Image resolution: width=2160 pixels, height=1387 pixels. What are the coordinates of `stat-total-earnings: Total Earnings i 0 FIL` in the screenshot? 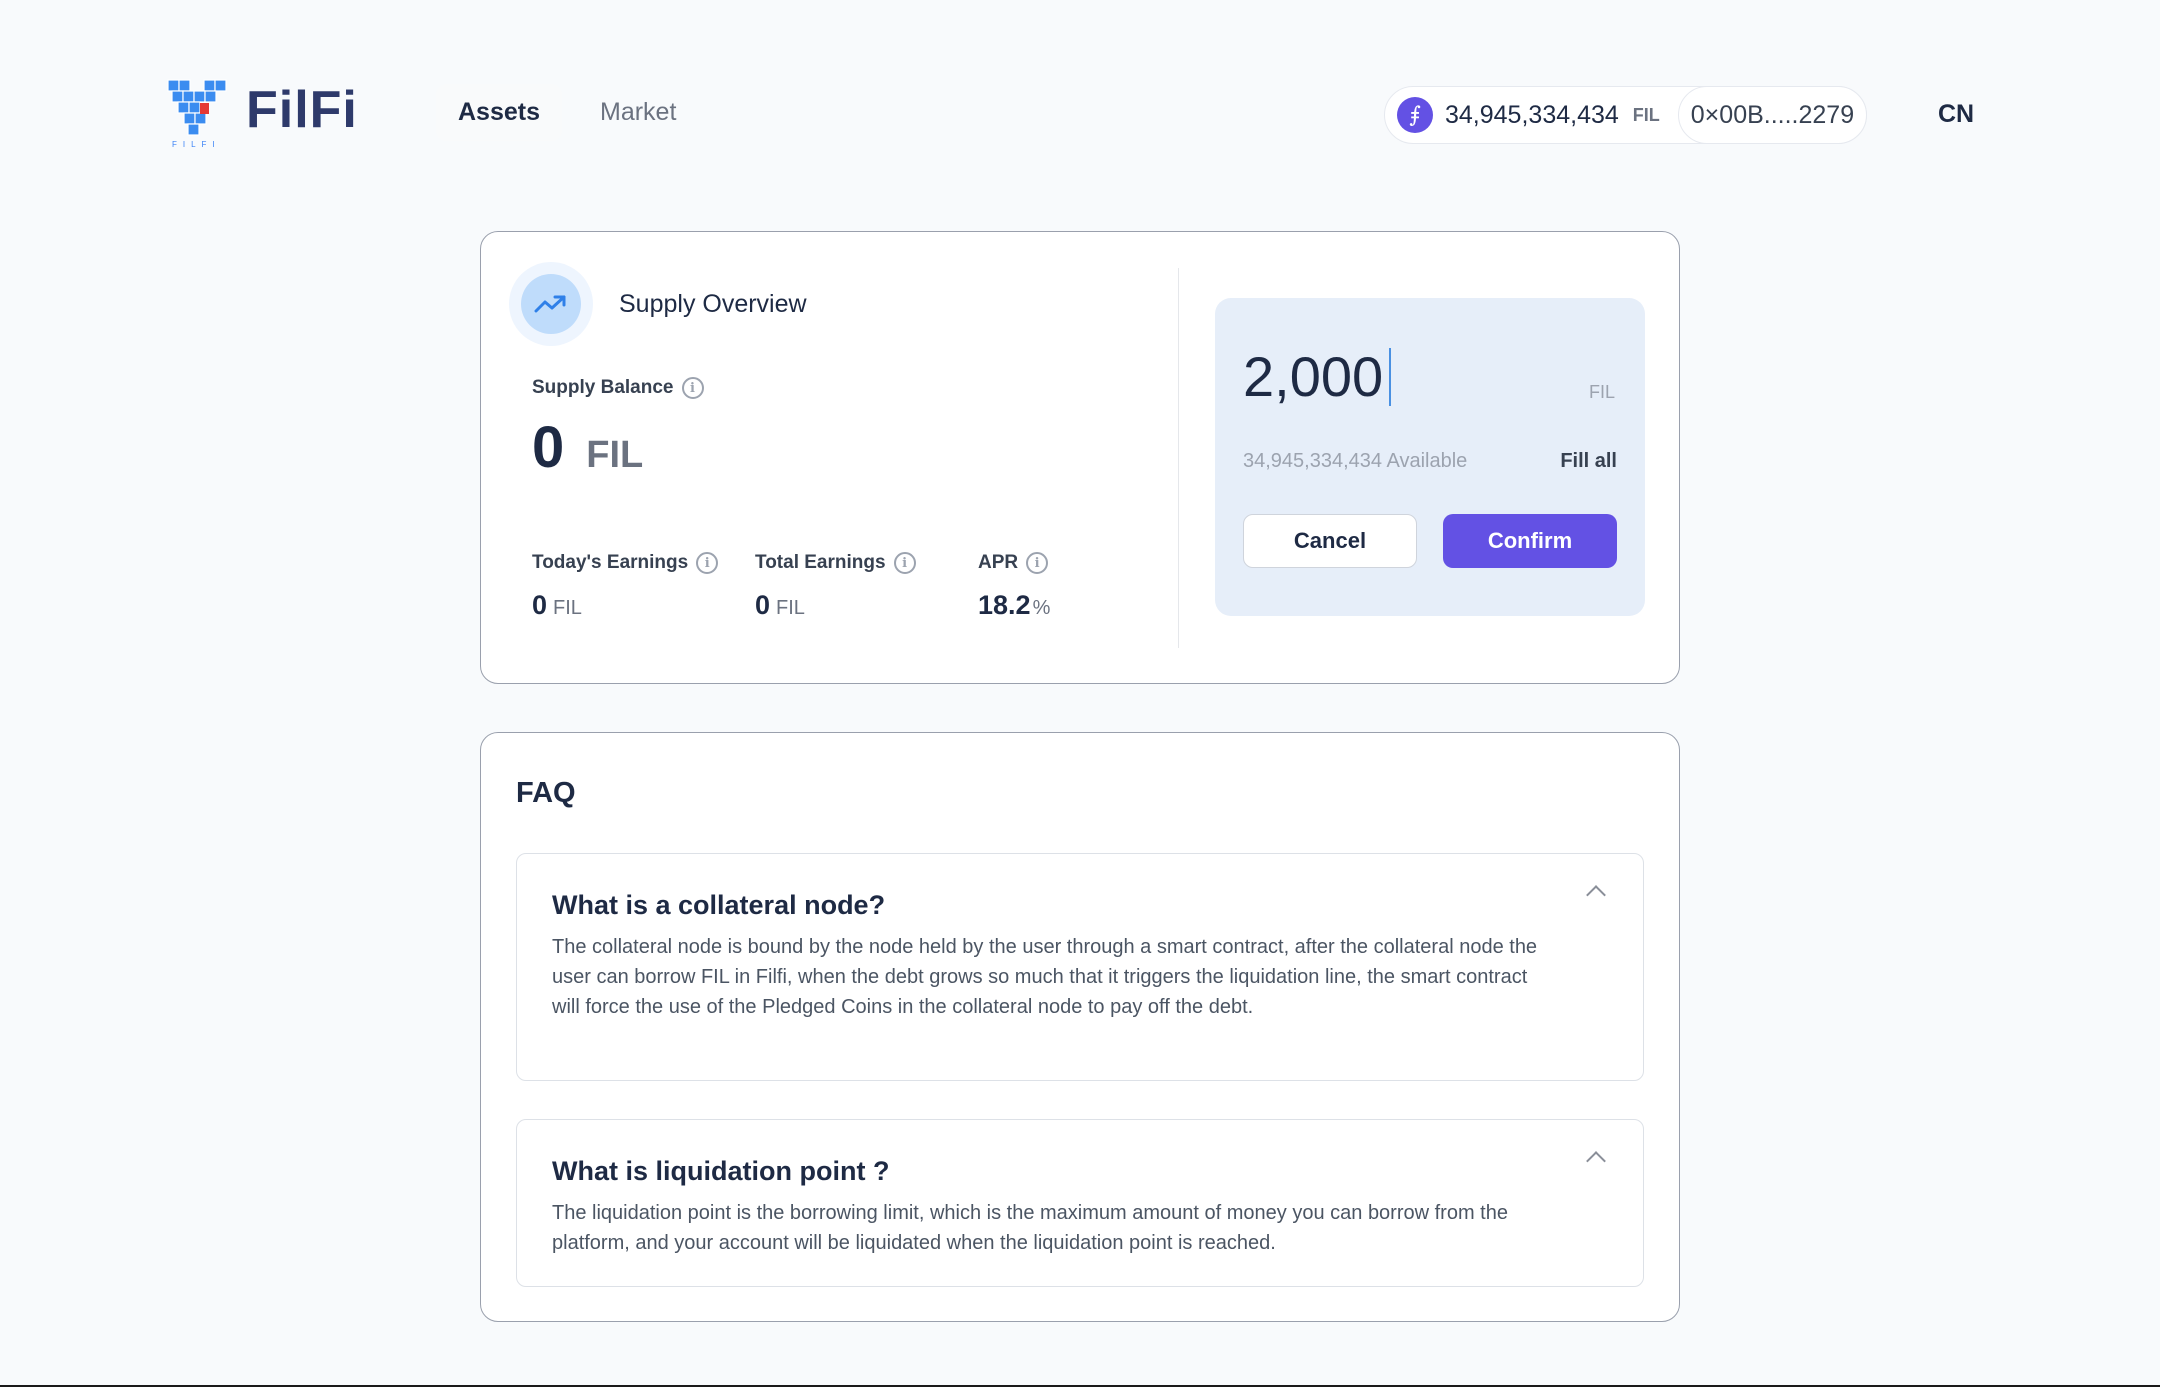 It's located at (835, 586).